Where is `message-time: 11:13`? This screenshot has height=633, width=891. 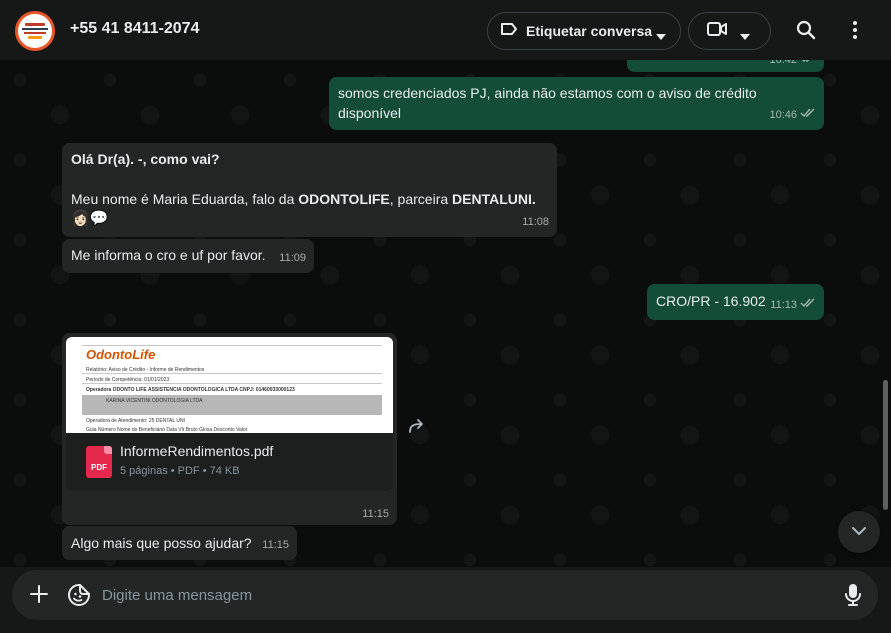 message-time: 11:13 is located at coordinates (783, 305).